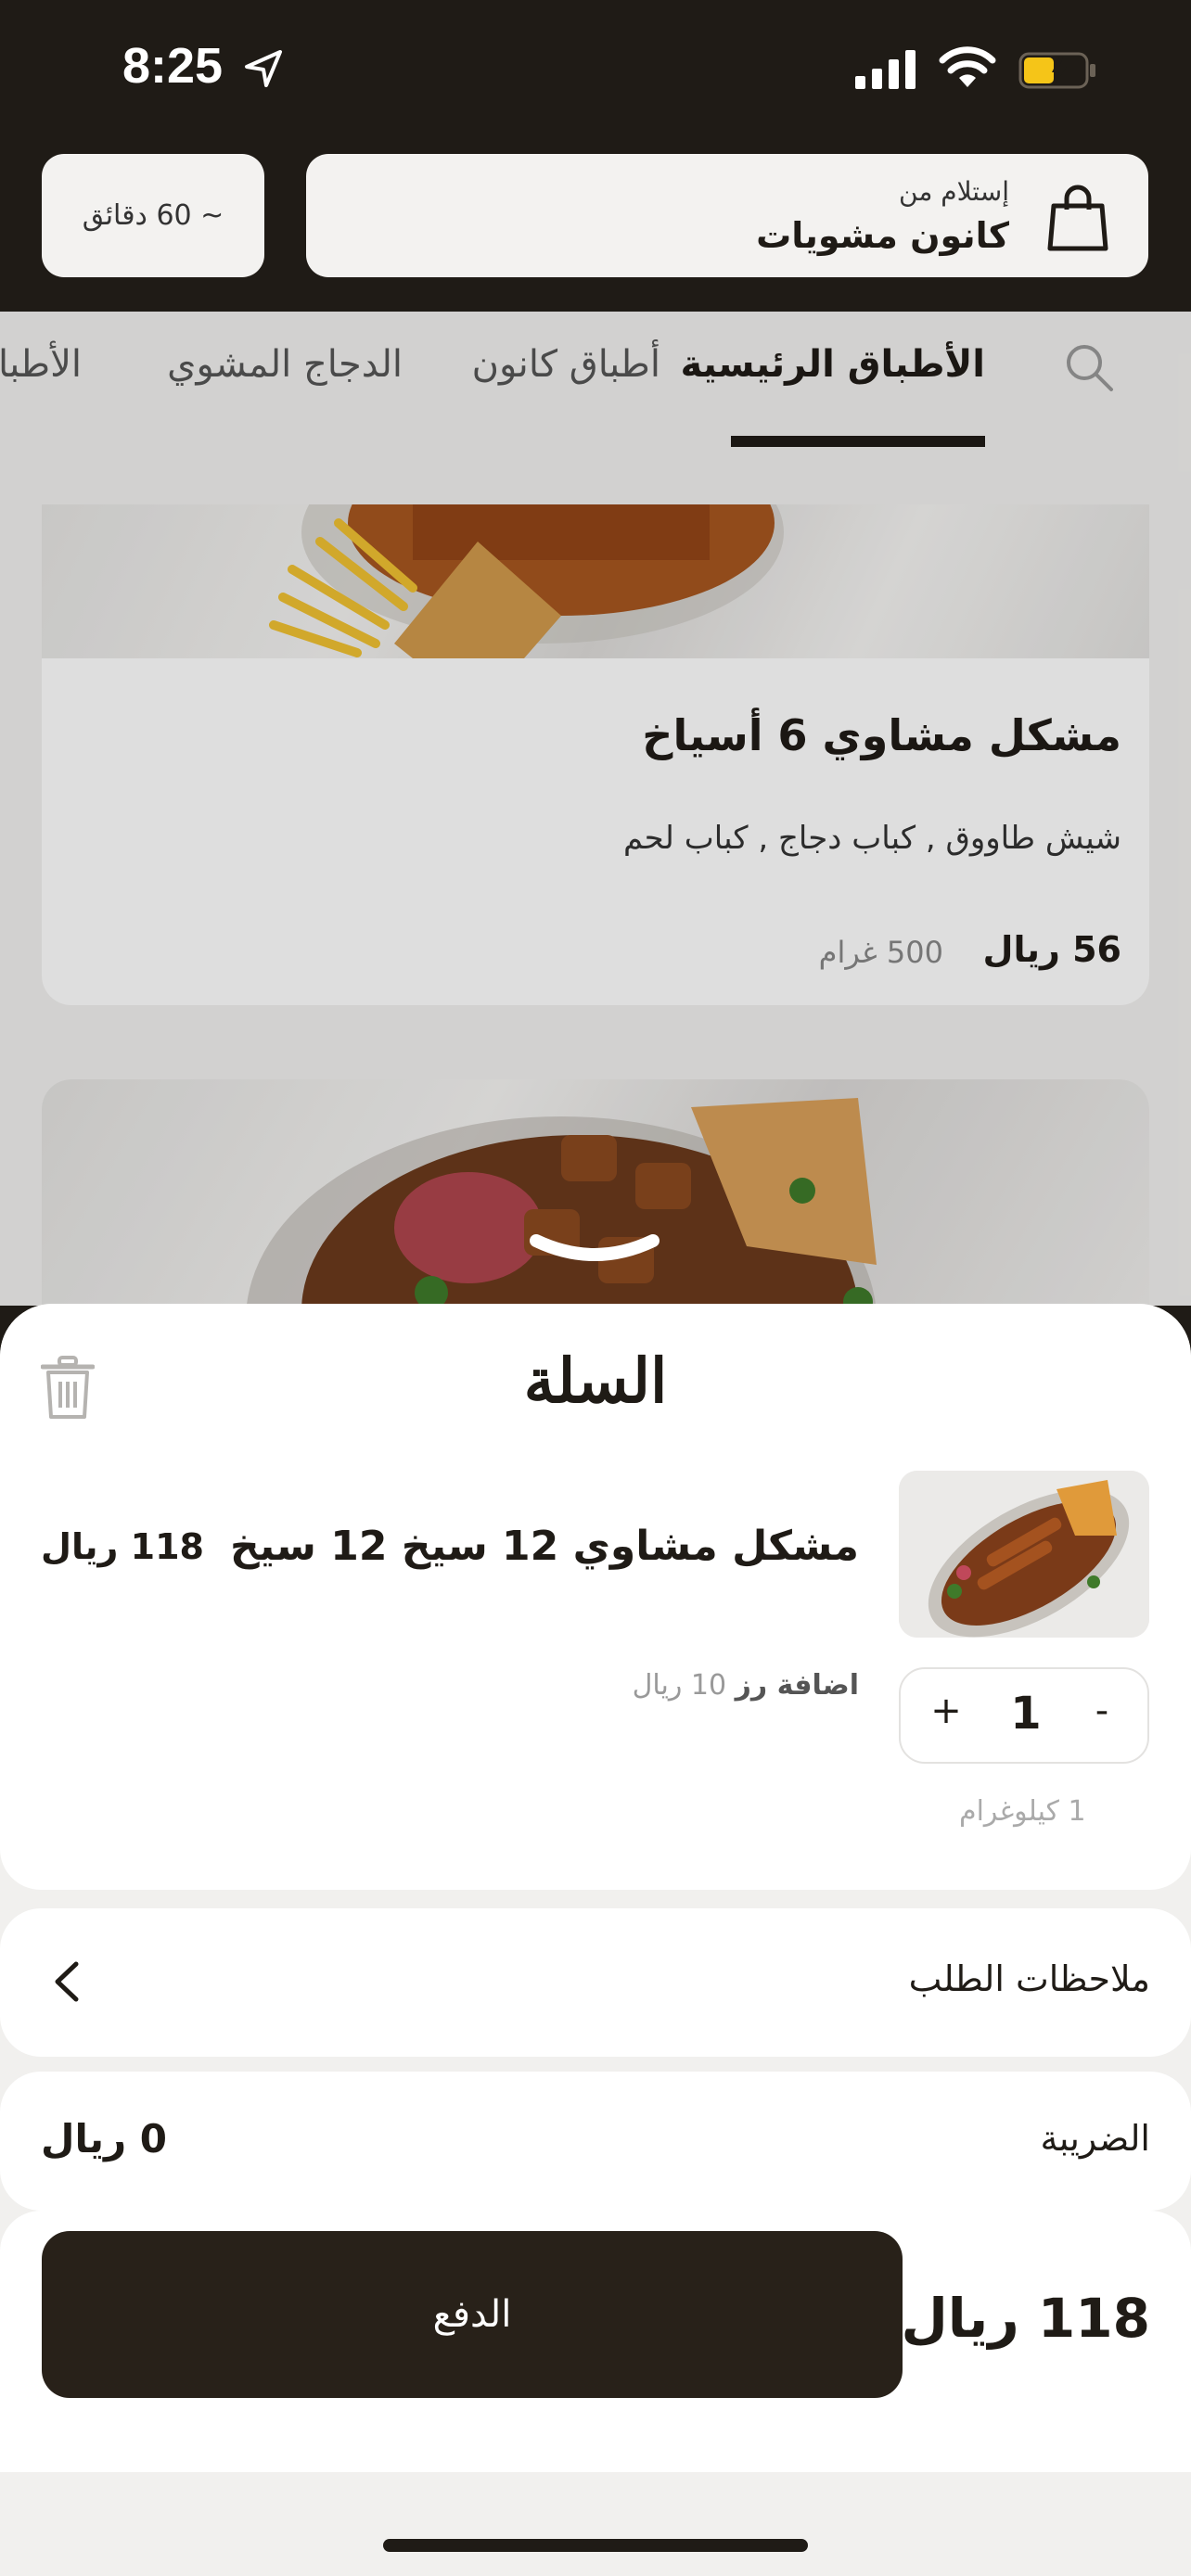 The image size is (1191, 2576). I want to click on cellular-signal-icon, so click(885, 69).